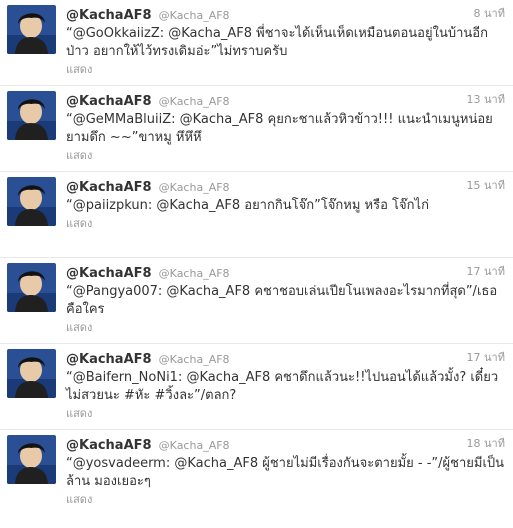 This screenshot has height=528, width=513. What do you see at coordinates (486, 100) in the screenshot?
I see `tweet-timestamp: 13 นาที` at bounding box center [486, 100].